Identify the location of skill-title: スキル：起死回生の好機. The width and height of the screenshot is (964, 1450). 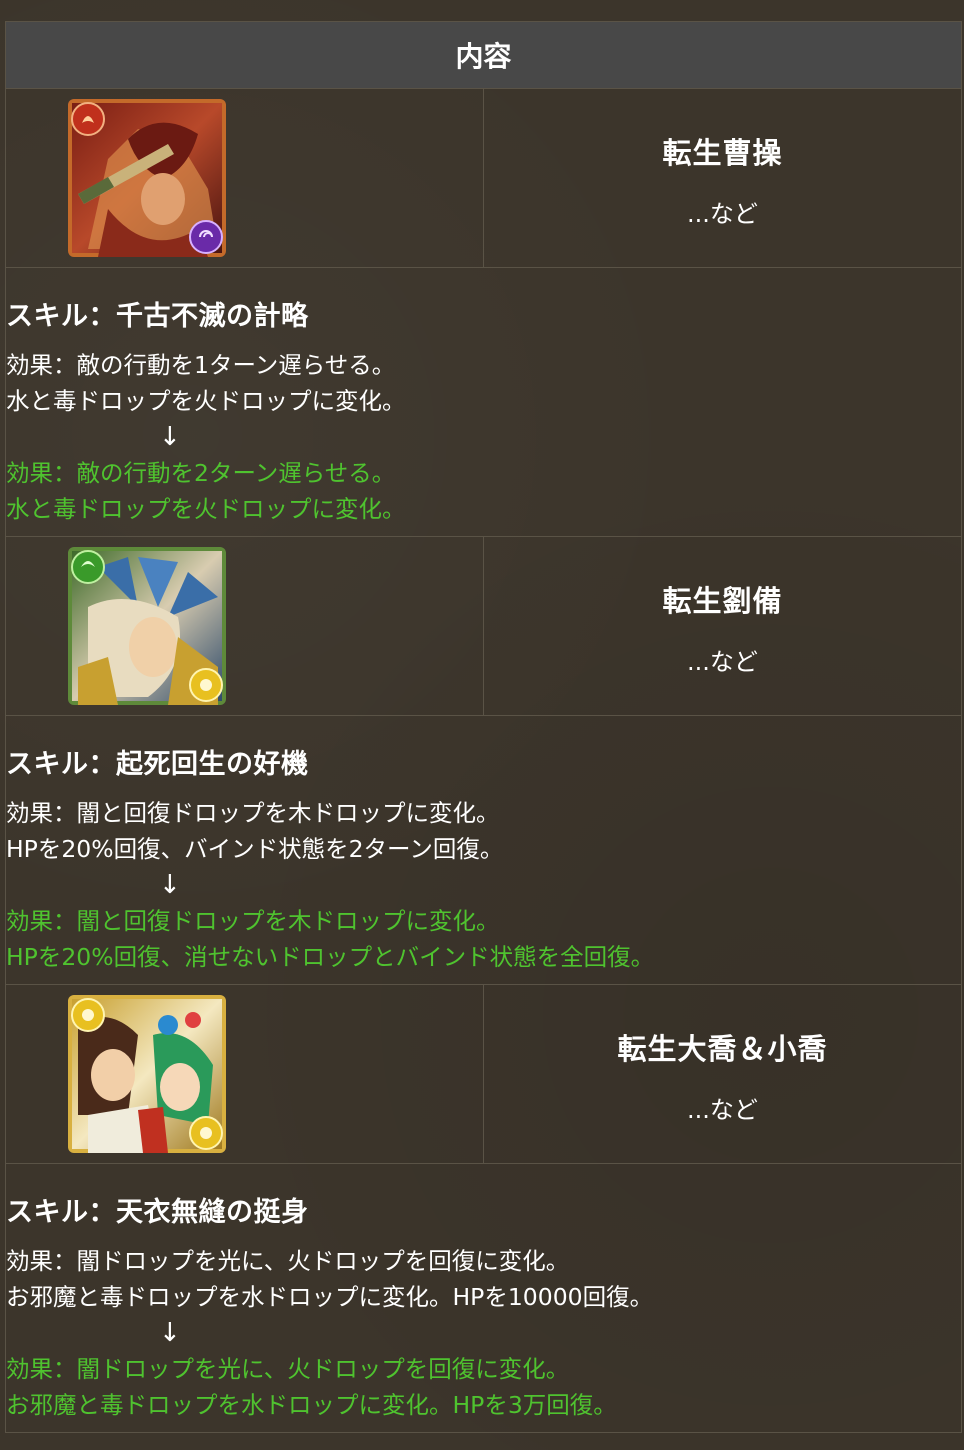
(157, 764).